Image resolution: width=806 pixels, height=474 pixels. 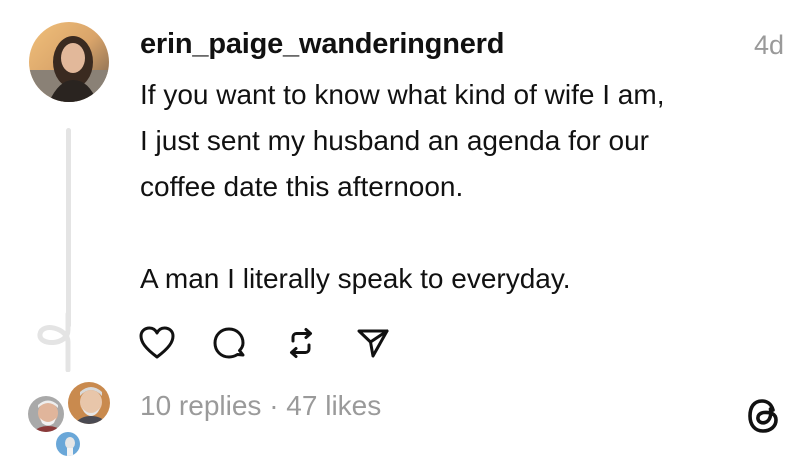 What do you see at coordinates (768, 45) in the screenshot?
I see `post-timestamp: 4d` at bounding box center [768, 45].